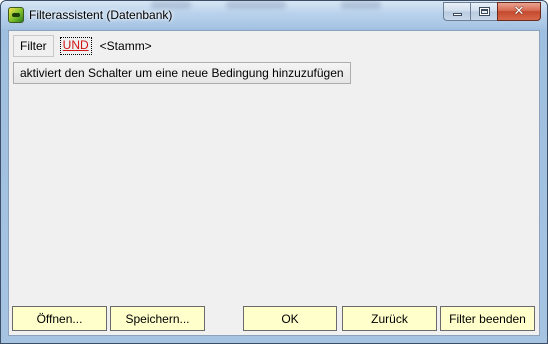  What do you see at coordinates (487, 318) in the screenshot?
I see `end-filter-button: Filter beenden` at bounding box center [487, 318].